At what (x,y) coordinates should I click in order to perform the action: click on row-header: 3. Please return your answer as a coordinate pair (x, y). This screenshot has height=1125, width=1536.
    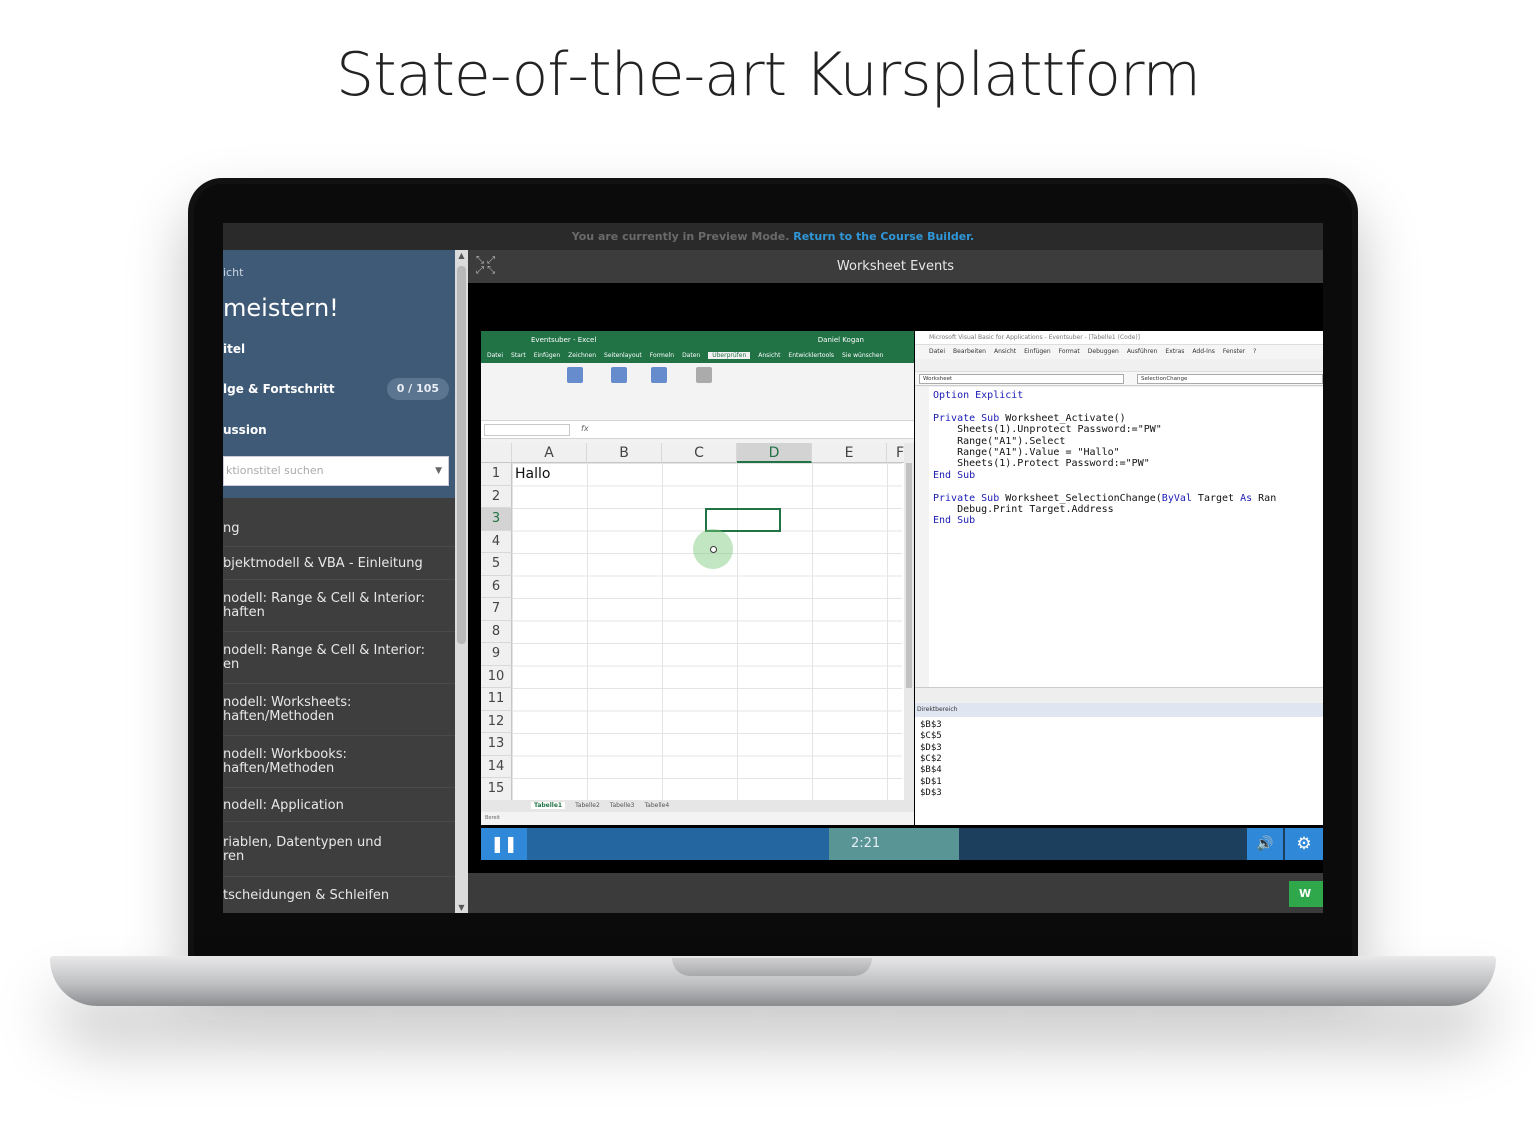
    Looking at the image, I should click on (496, 519).